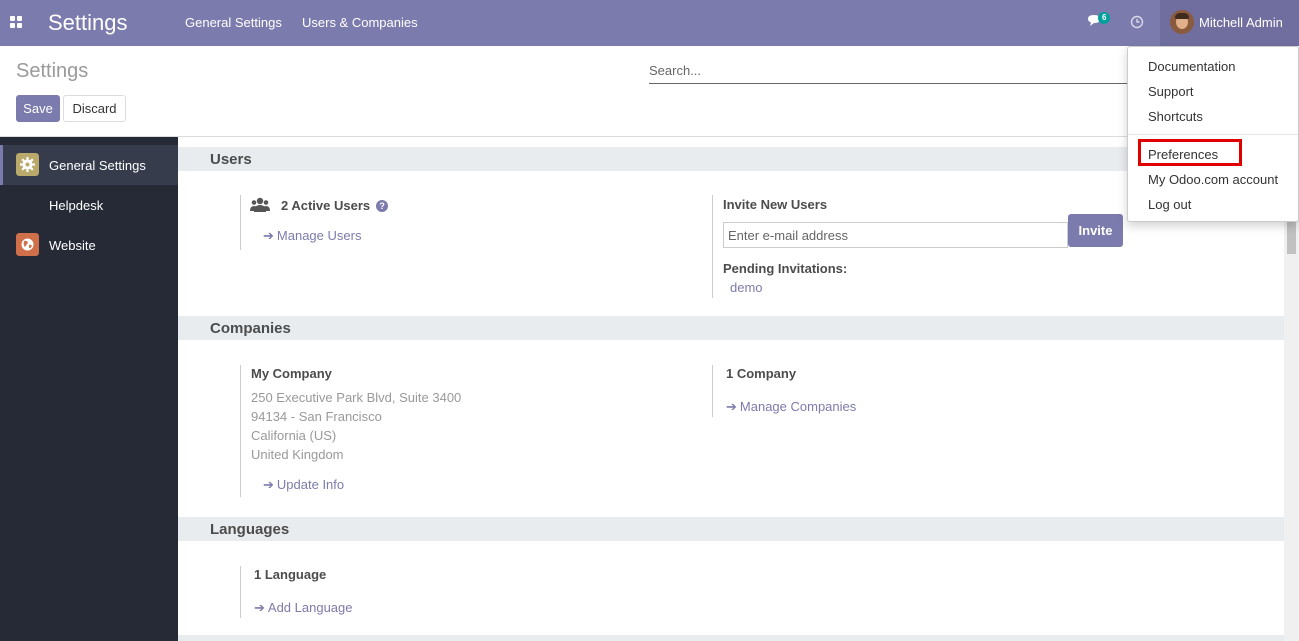 This screenshot has height=641, width=1299. Describe the element at coordinates (250, 328) in the screenshot. I see `section-title: Companies` at that location.